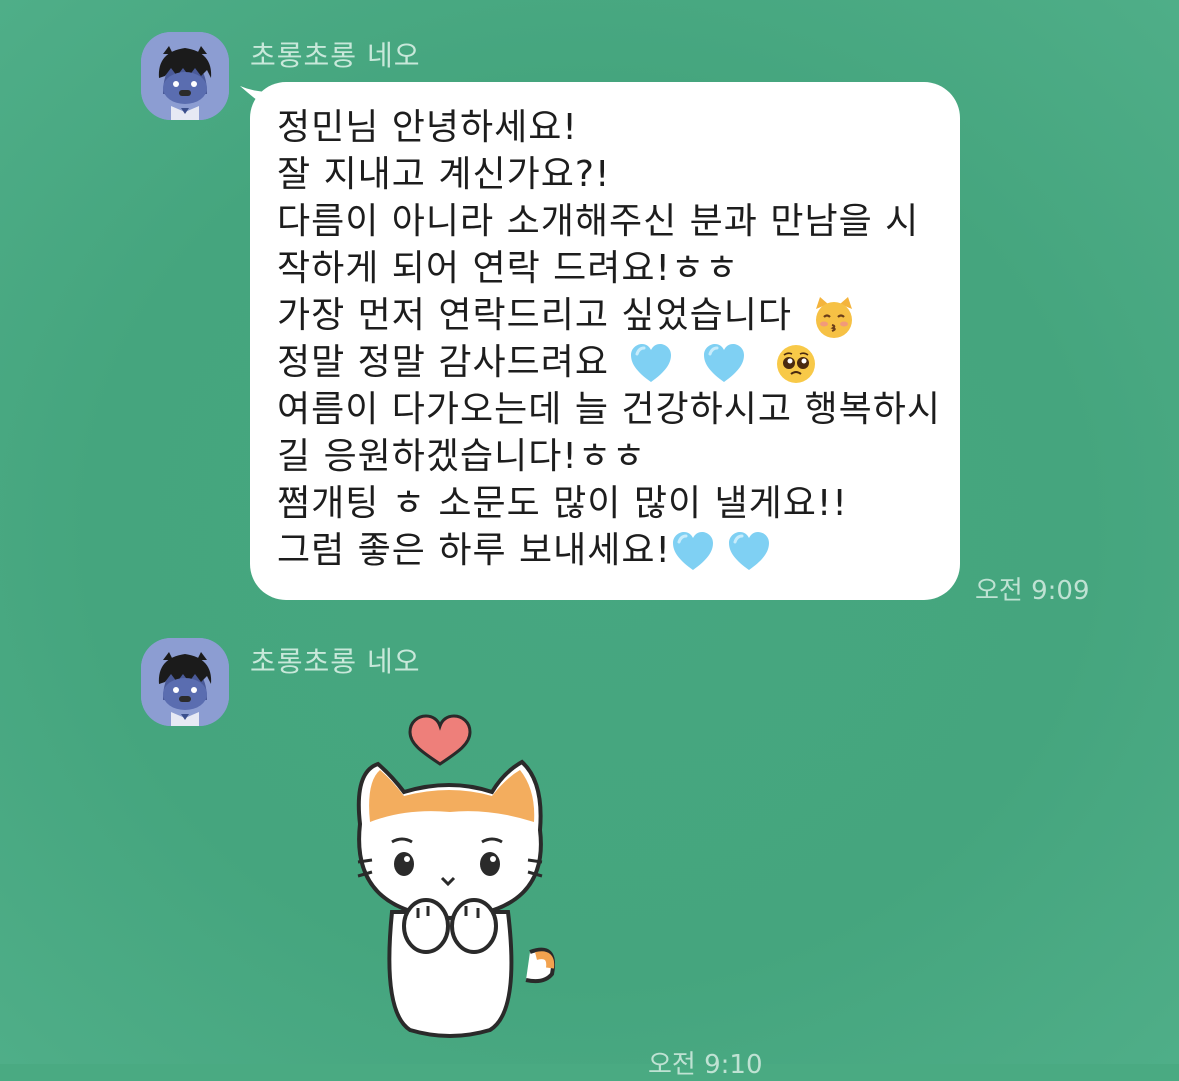  What do you see at coordinates (427, 127) in the screenshot?
I see `message-line: 정민님 안녕하세요!` at bounding box center [427, 127].